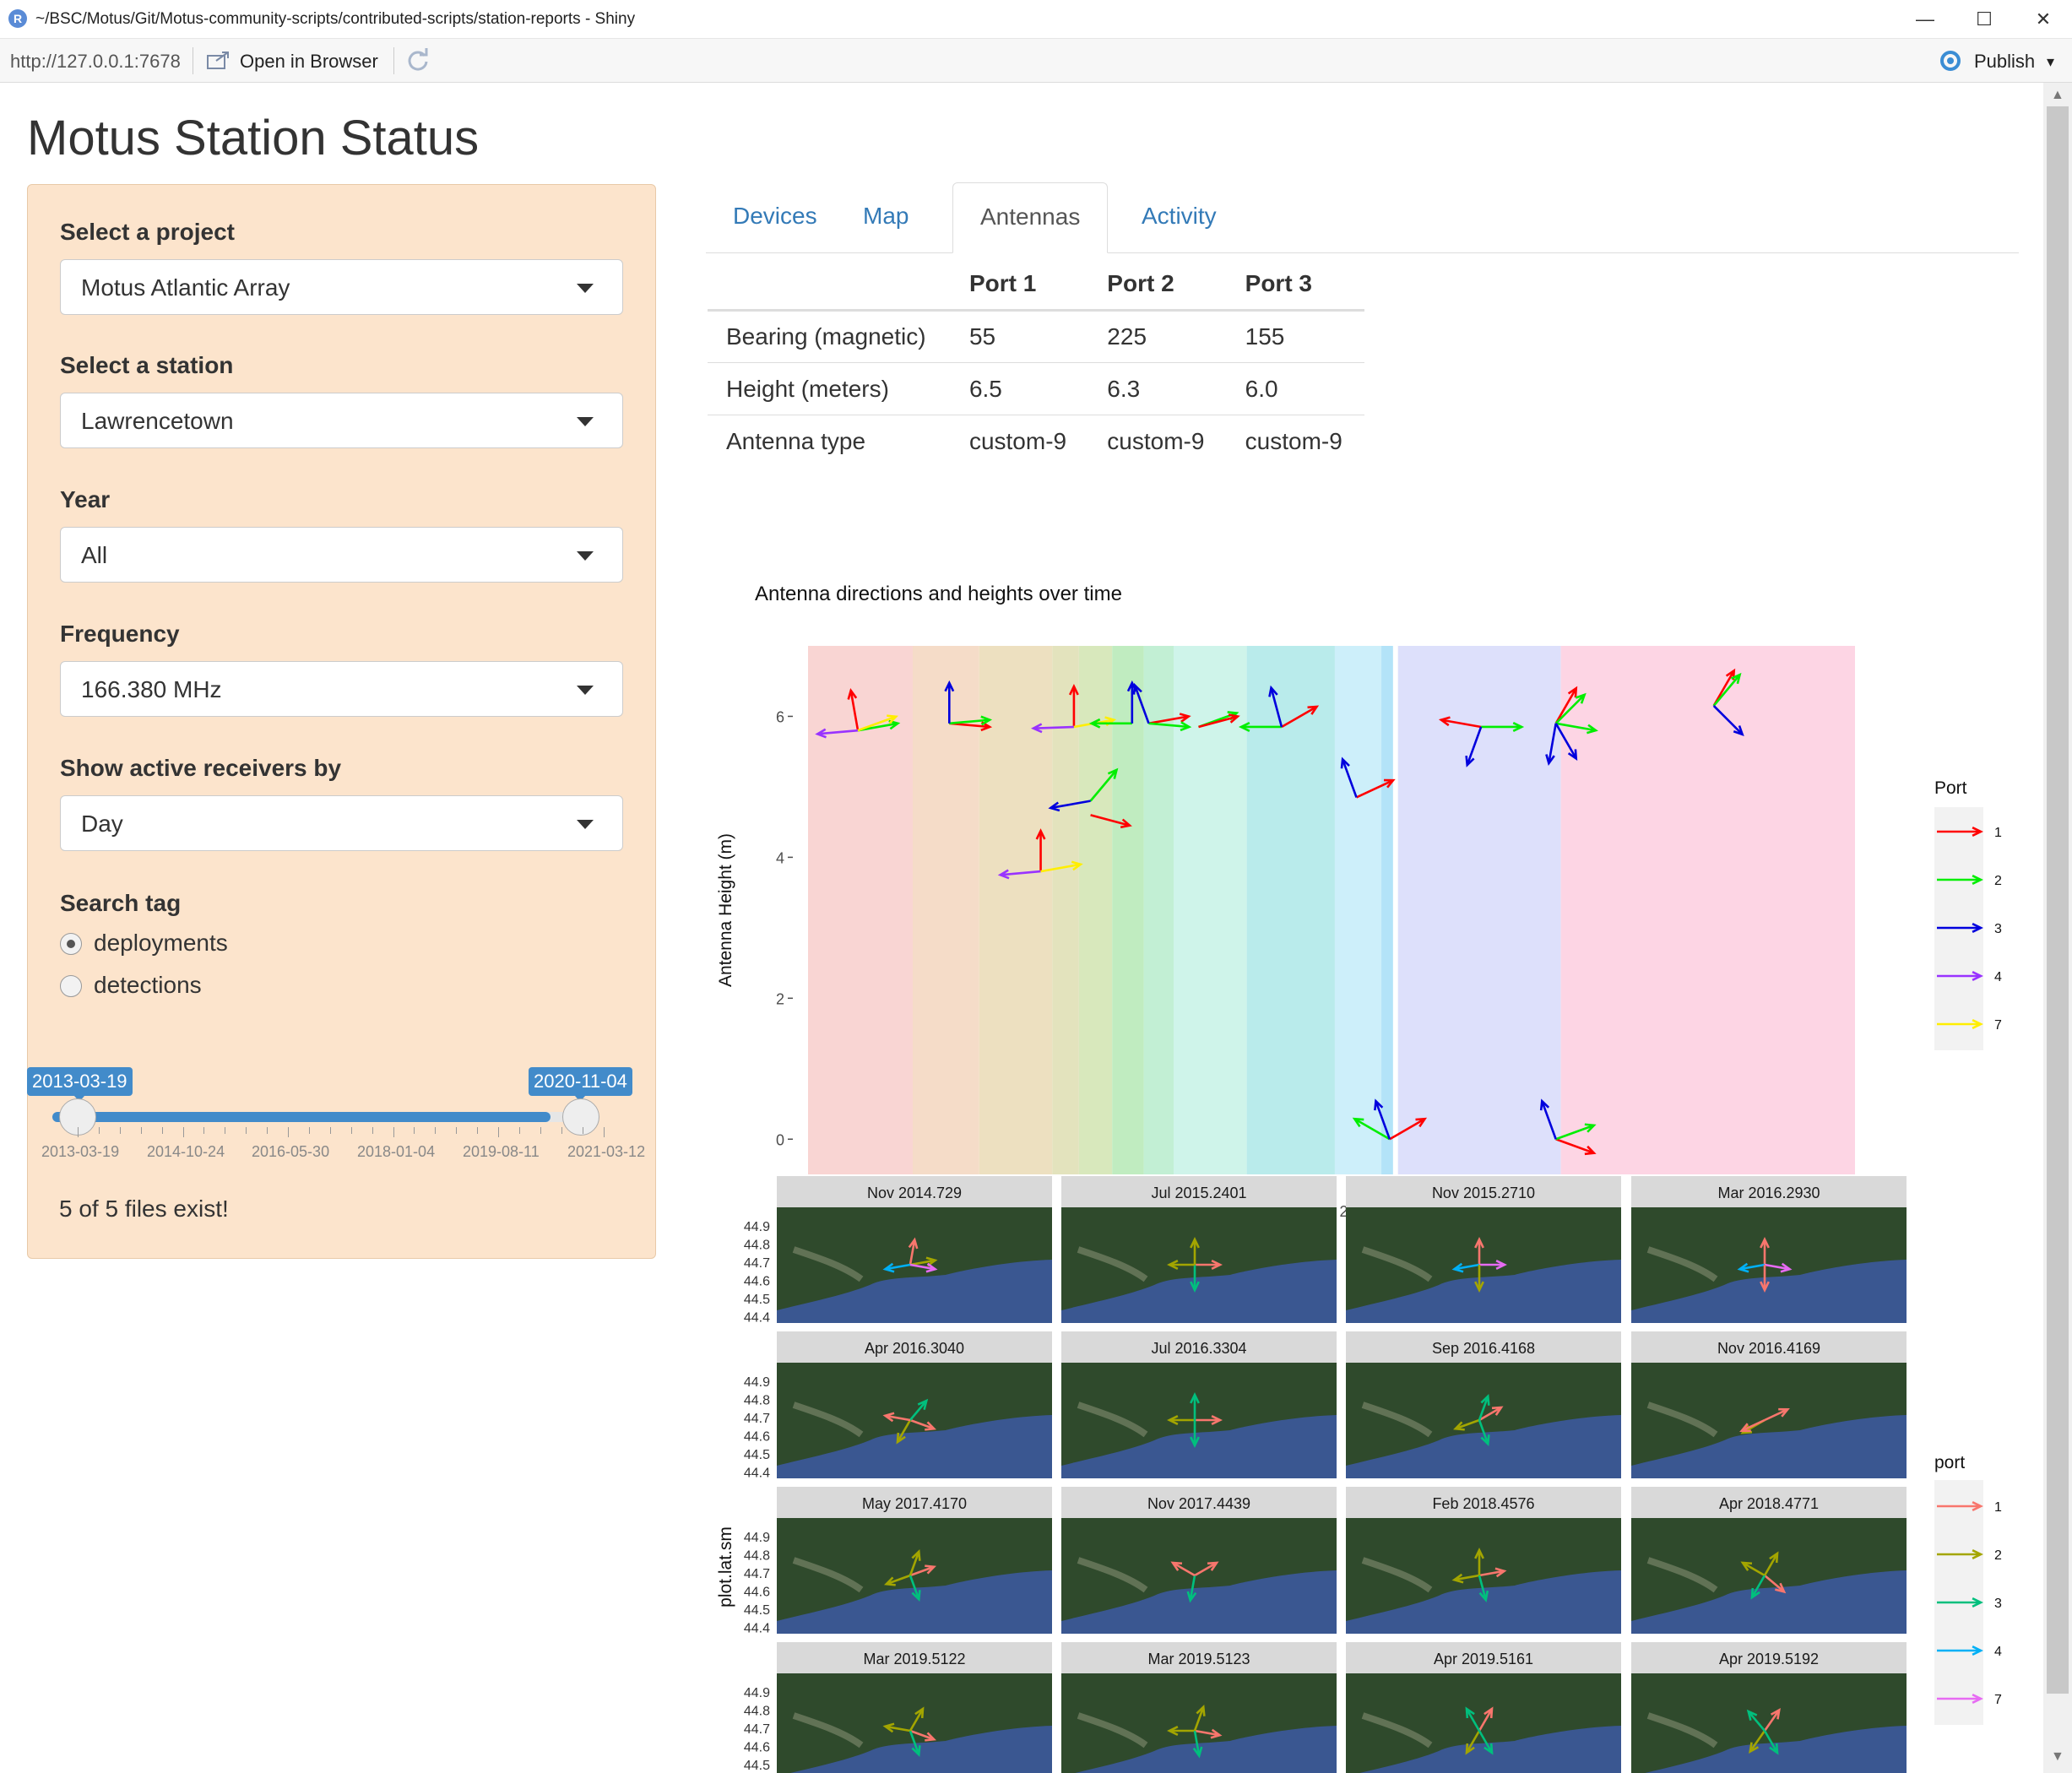  Describe the element at coordinates (1483, 1561) in the screenshot. I see `facet-panel: Feb 2018.4576` at that location.